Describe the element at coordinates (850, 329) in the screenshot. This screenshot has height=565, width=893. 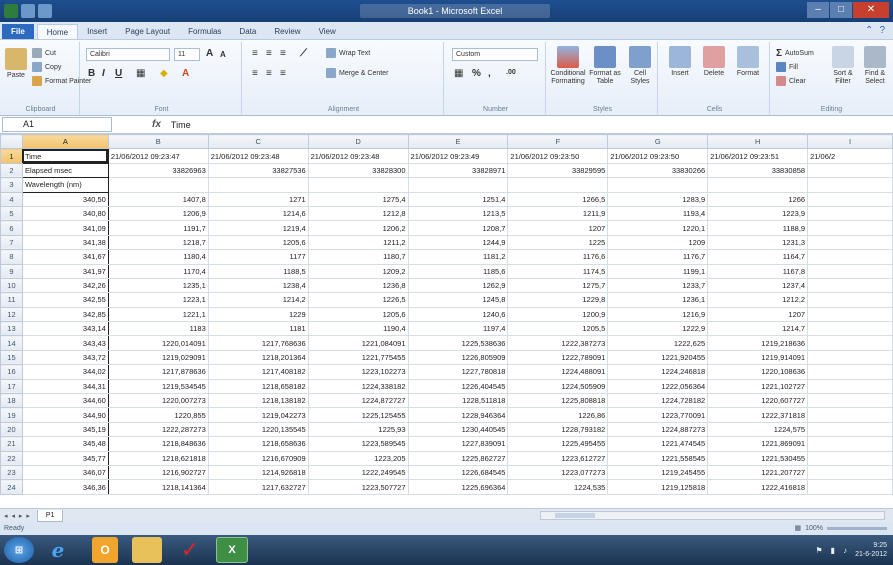
I see `cell-i13` at that location.